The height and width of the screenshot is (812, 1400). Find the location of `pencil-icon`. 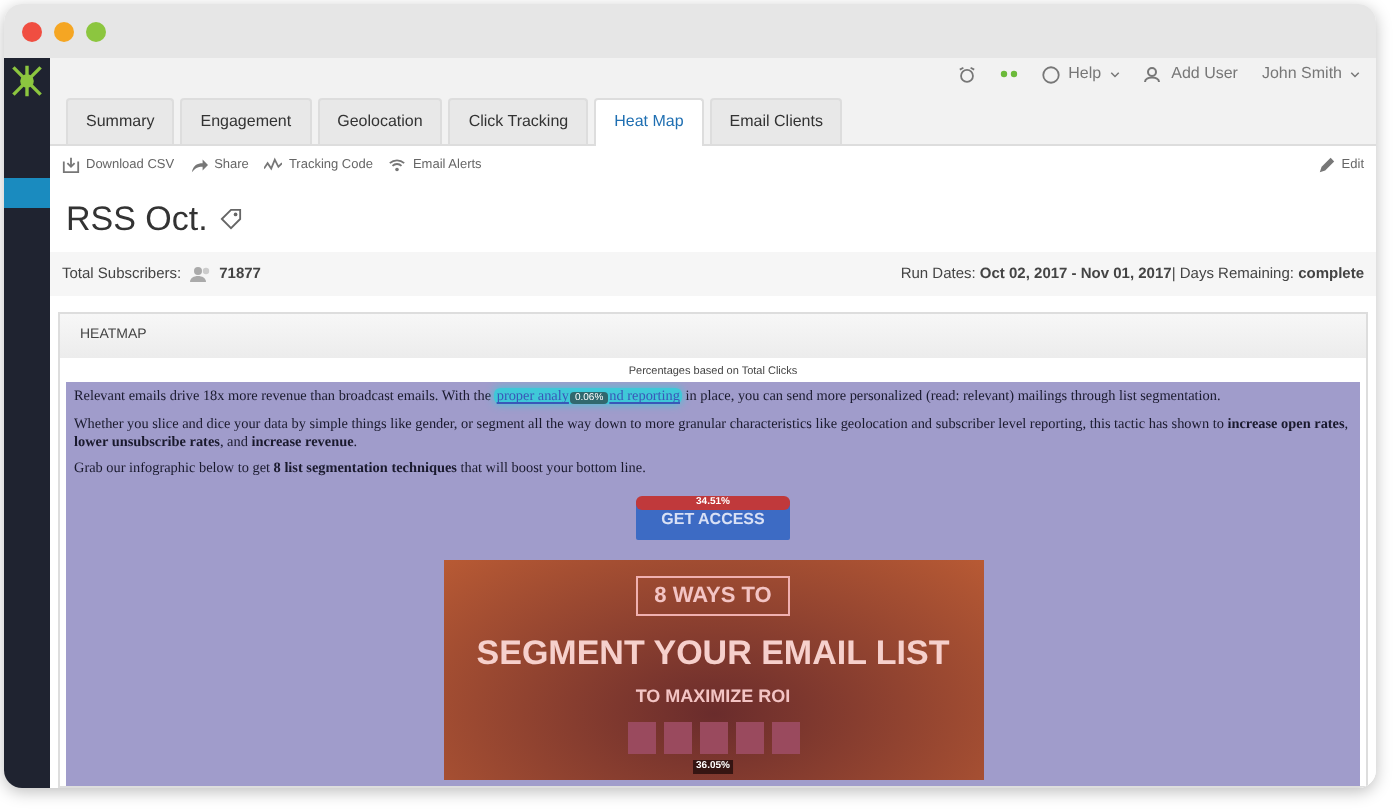

pencil-icon is located at coordinates (1326, 165).